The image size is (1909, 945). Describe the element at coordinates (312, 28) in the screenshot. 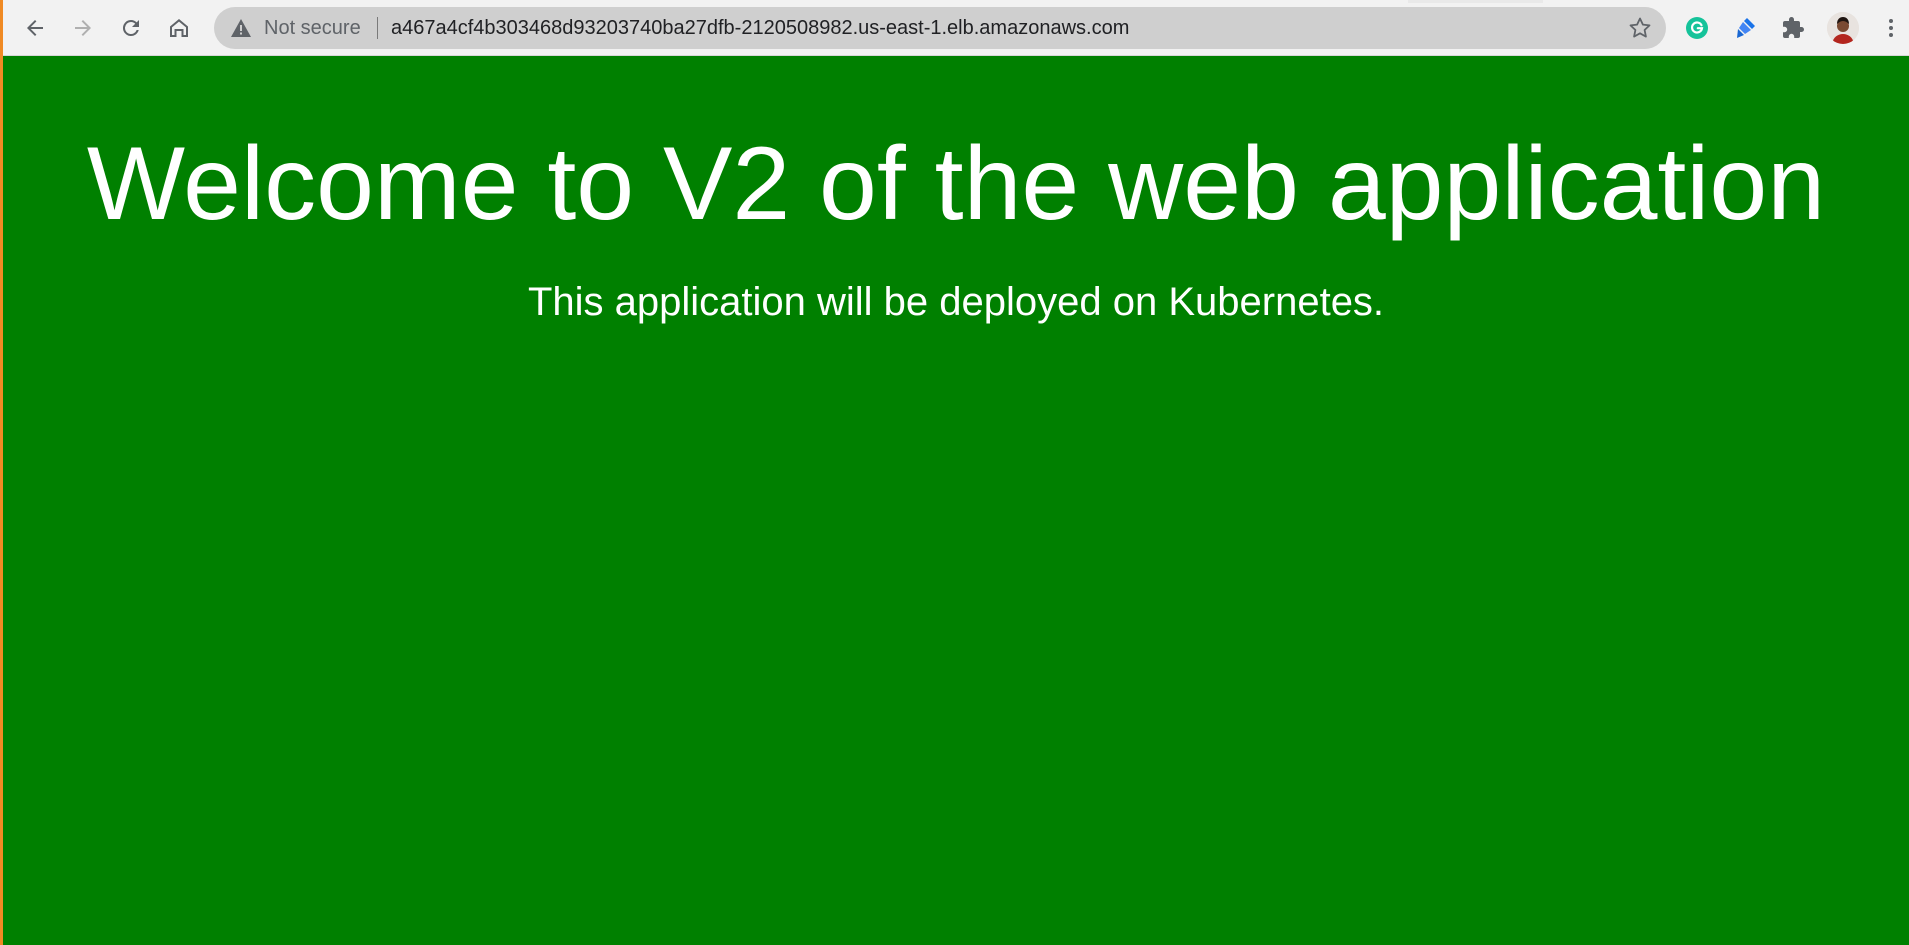

I see `security-status-label: Not secure` at that location.